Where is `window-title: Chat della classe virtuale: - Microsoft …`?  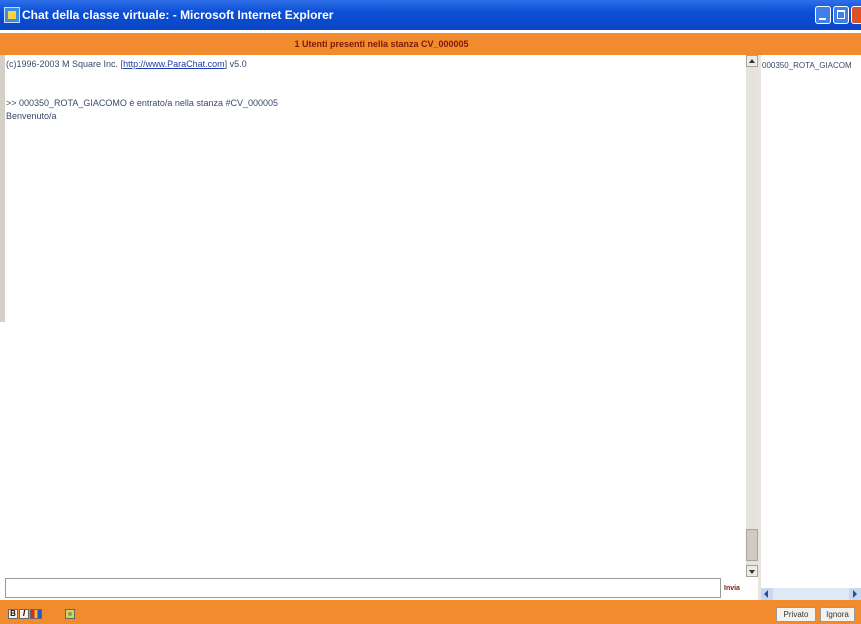
window-title: Chat della classe virtuale: - Microsoft … is located at coordinates (178, 15).